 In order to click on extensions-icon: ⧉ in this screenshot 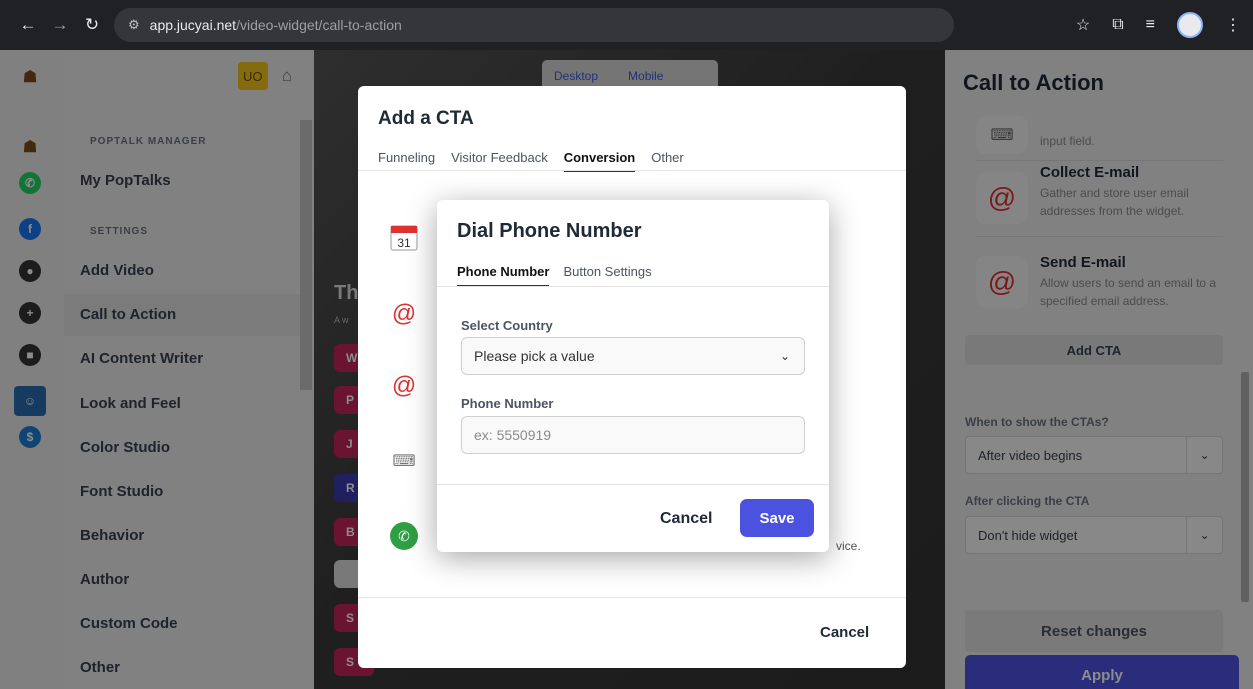, I will do `click(1117, 25)`.